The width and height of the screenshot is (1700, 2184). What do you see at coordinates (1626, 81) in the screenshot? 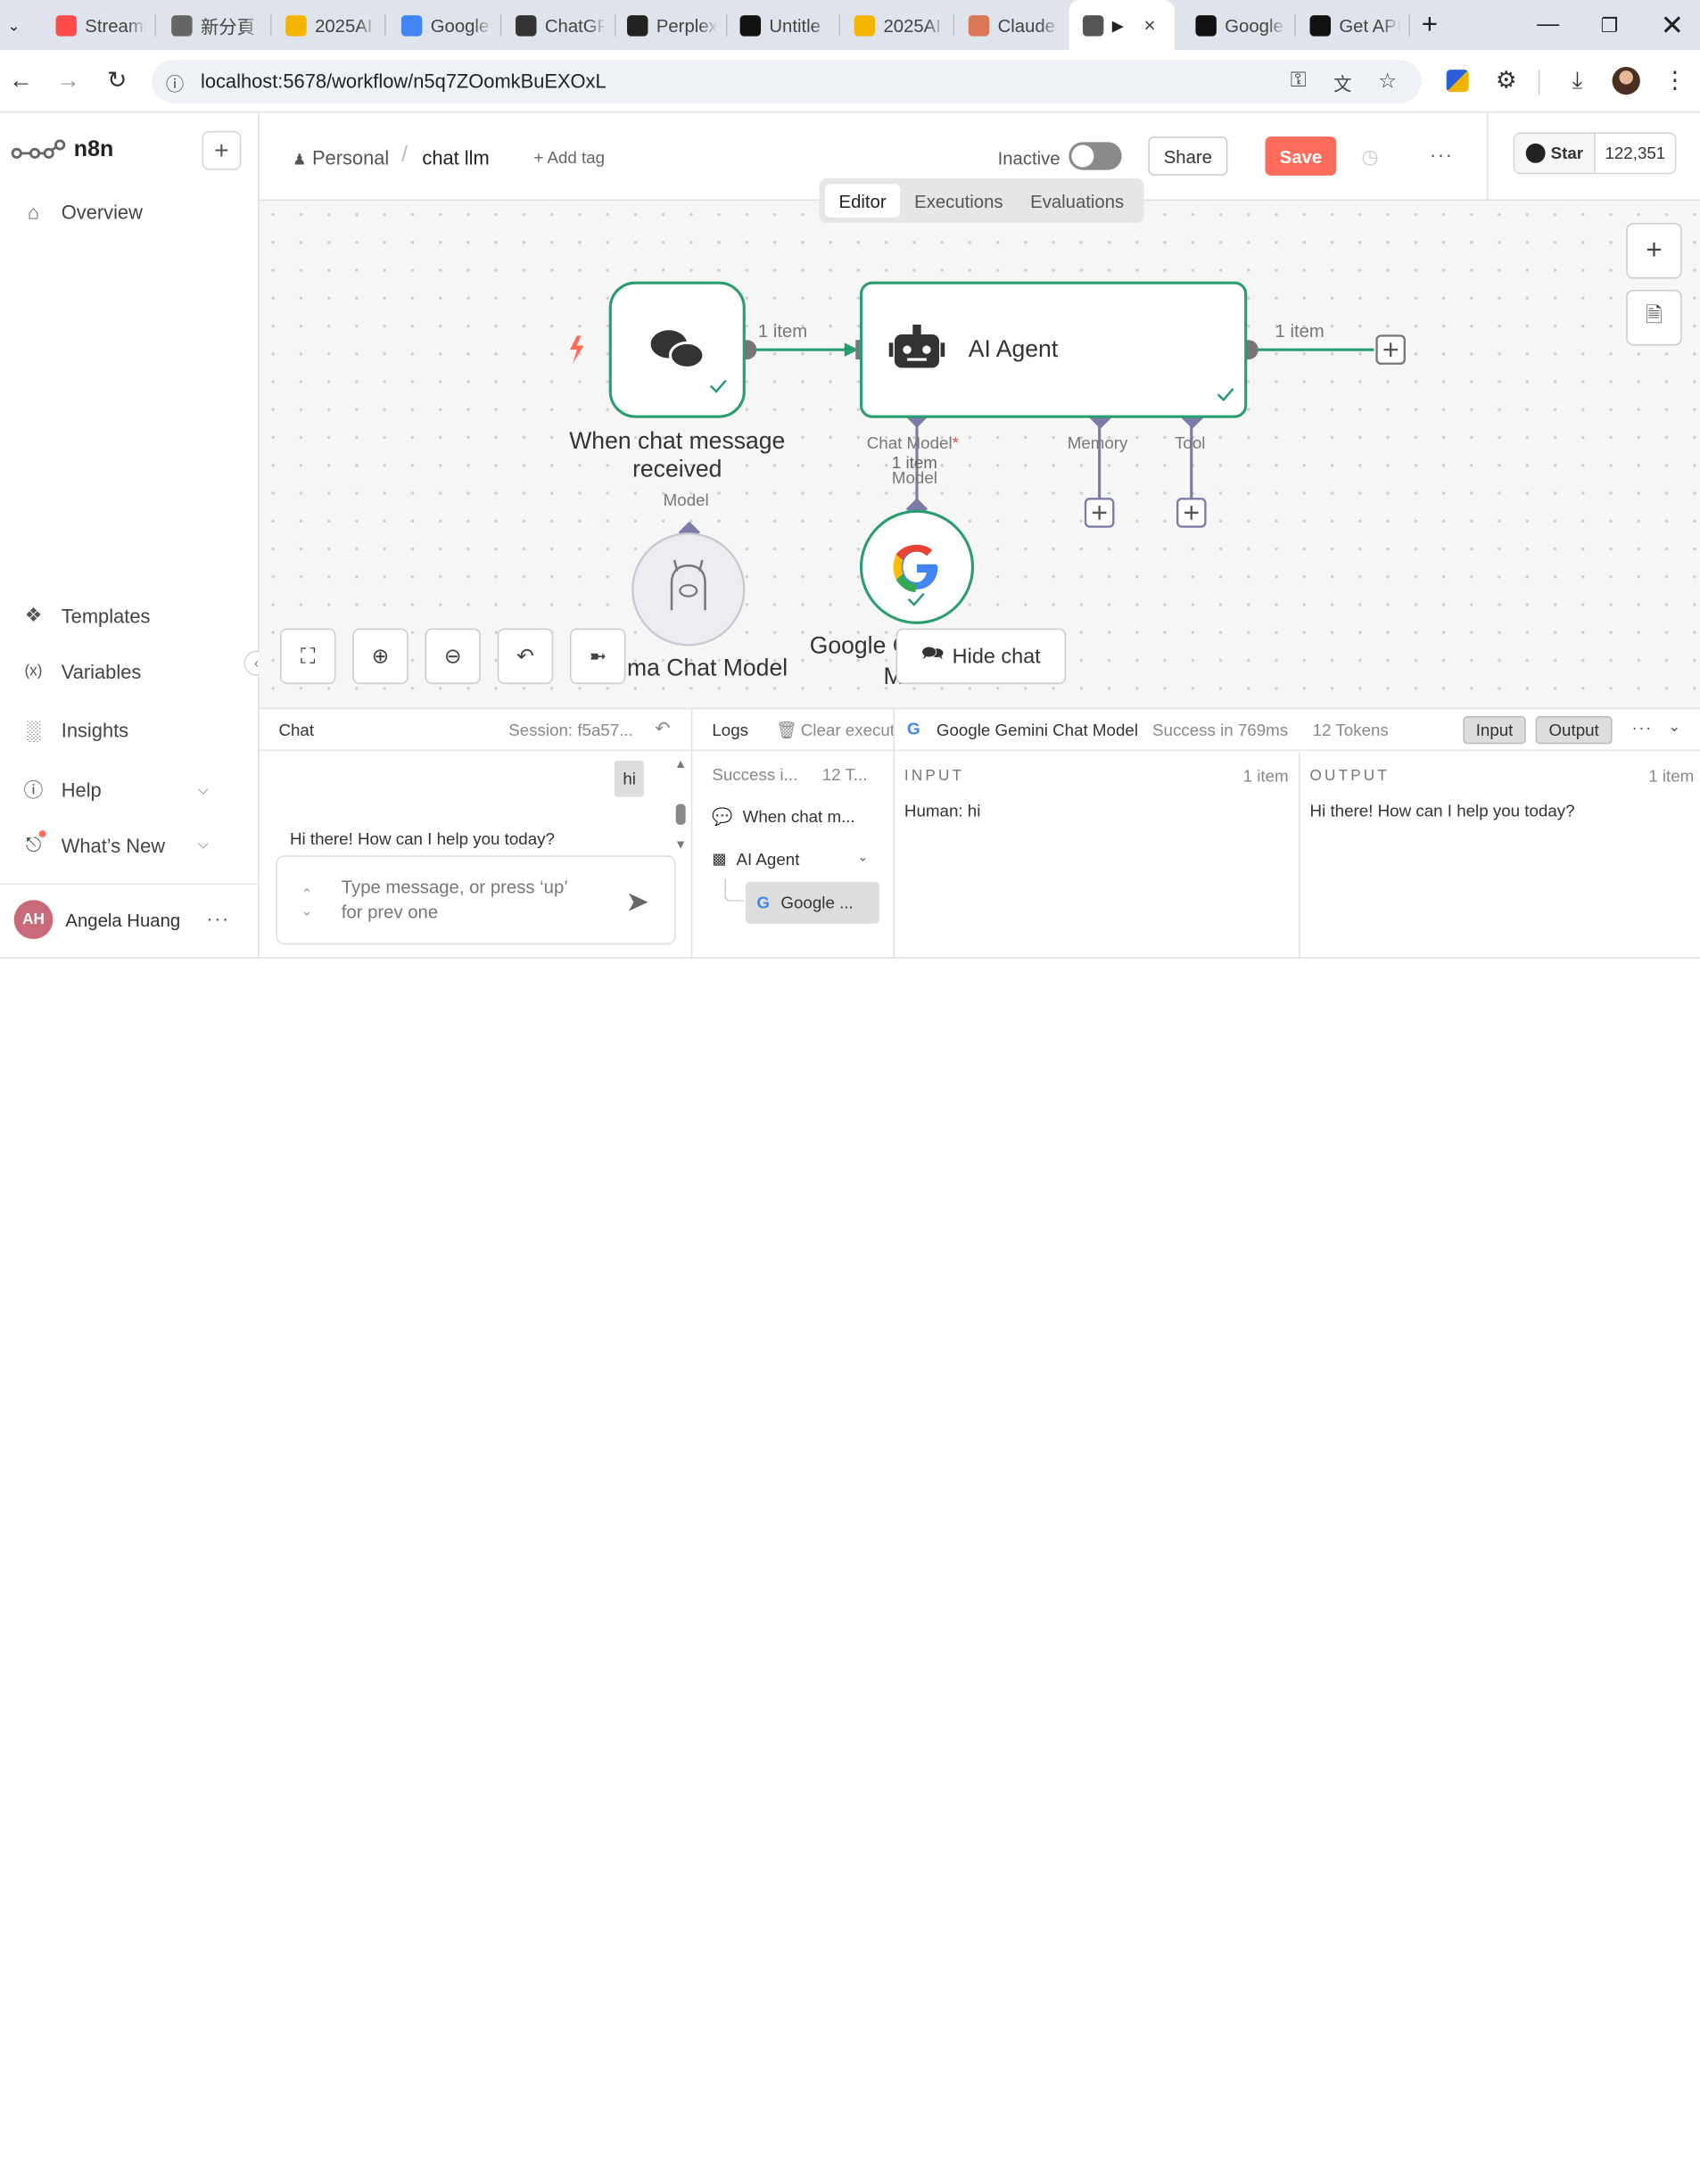
I see `profile-icon` at bounding box center [1626, 81].